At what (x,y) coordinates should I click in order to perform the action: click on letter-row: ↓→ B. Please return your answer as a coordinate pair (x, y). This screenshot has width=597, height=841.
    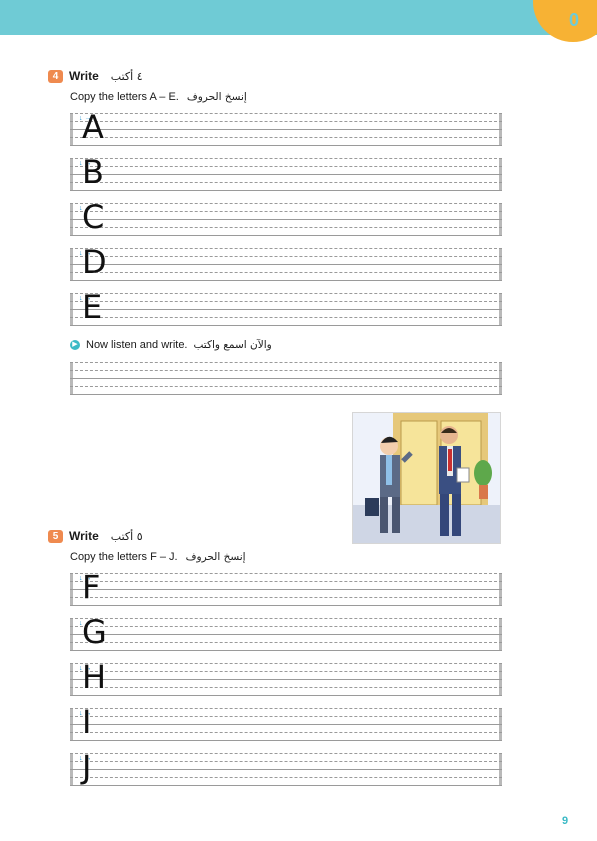
    Looking at the image, I should click on (286, 172).